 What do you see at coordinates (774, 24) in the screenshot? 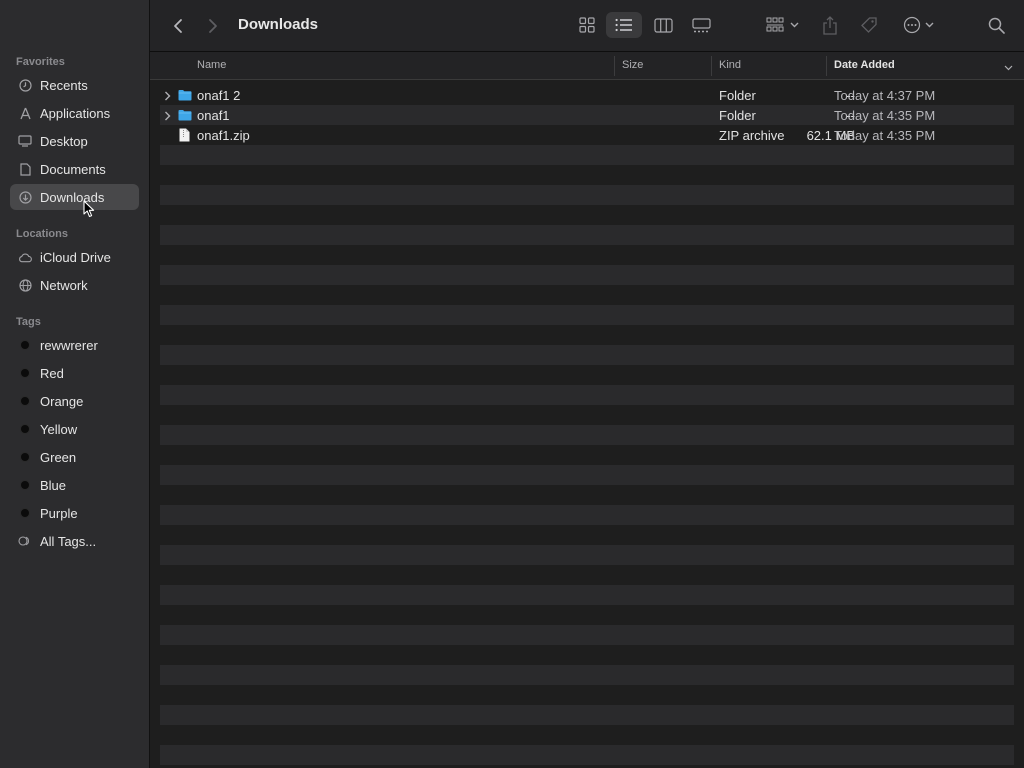
I see `group-icon` at bounding box center [774, 24].